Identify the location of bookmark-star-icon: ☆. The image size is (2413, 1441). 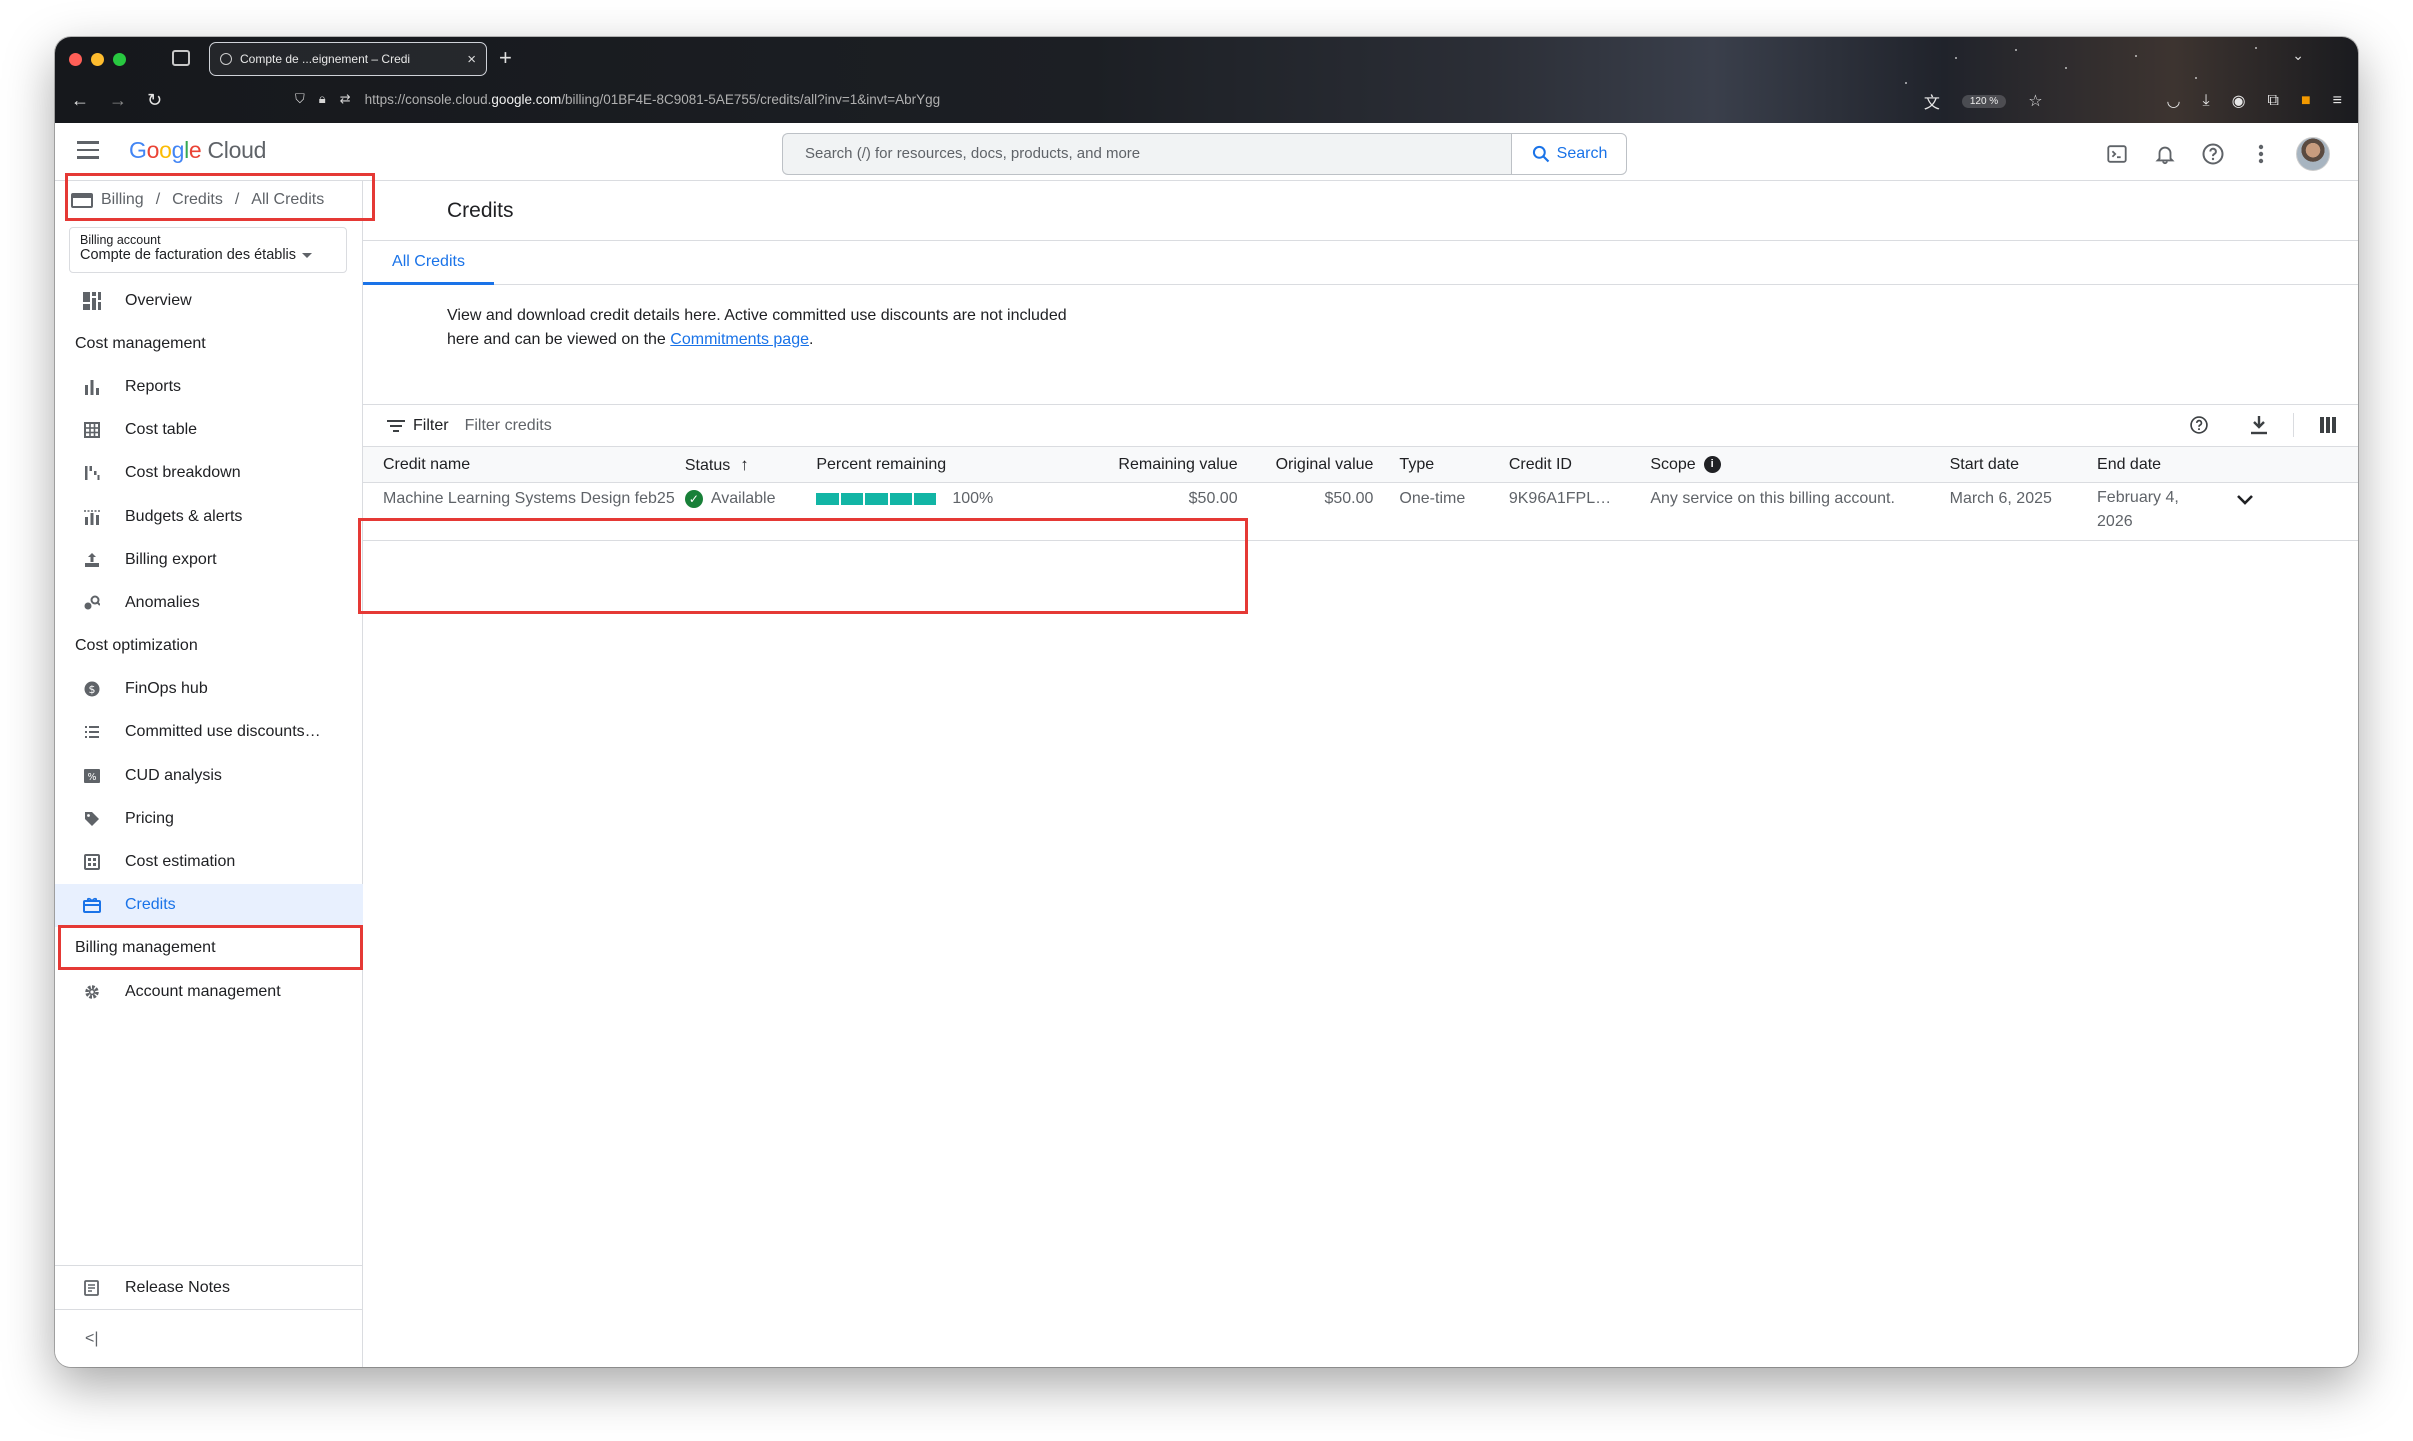
(2035, 101).